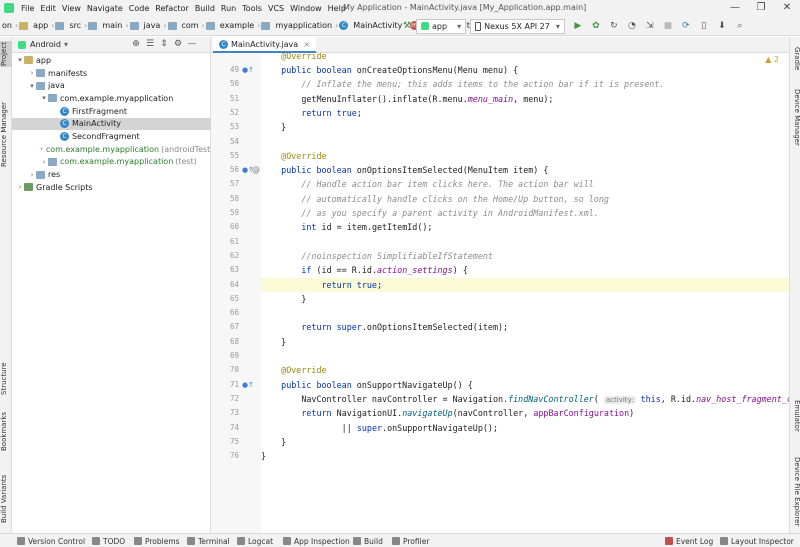 The image size is (800, 547). Describe the element at coordinates (228, 8) in the screenshot. I see `menu-run: Run` at that location.